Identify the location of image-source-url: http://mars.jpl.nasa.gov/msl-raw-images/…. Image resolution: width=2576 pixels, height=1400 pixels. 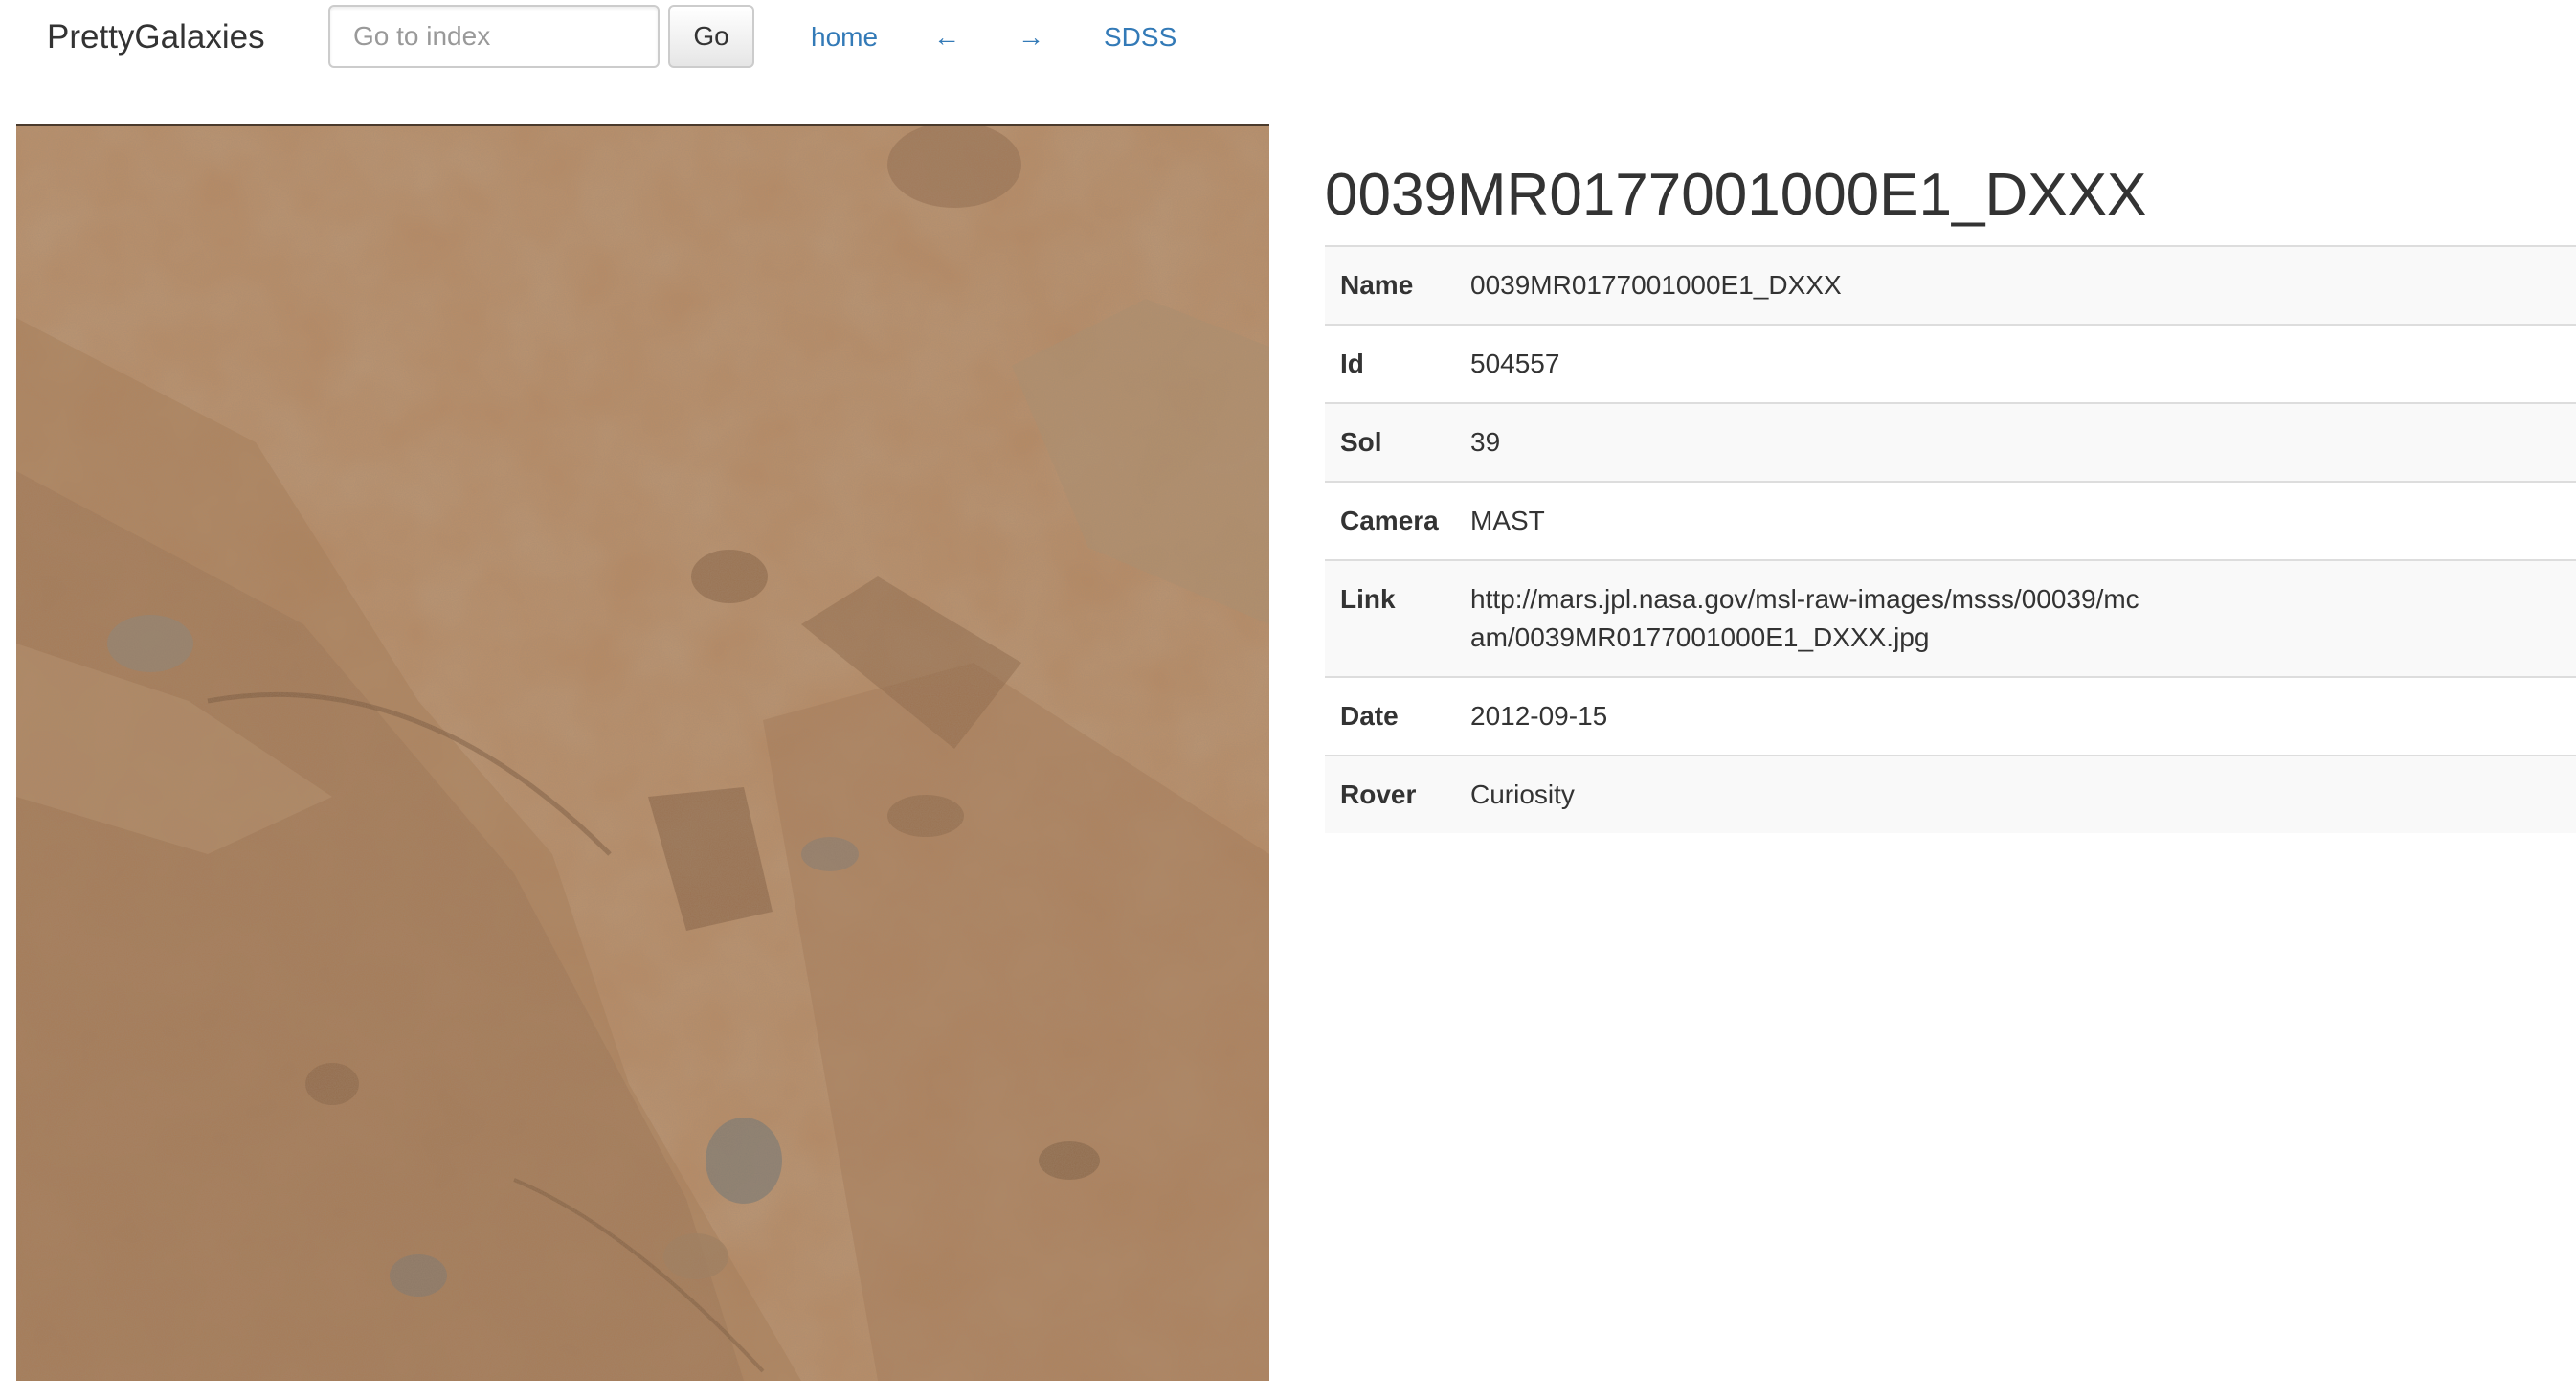
(1805, 618).